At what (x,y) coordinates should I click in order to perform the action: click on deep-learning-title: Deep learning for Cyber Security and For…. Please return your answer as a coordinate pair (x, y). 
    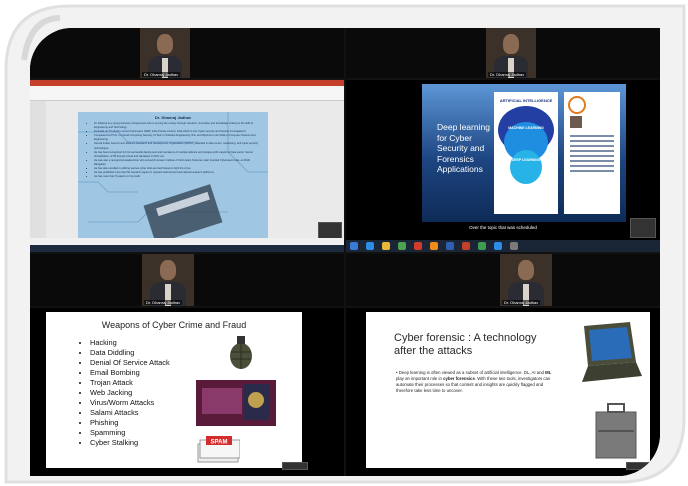
    Looking at the image, I should click on (463, 148).